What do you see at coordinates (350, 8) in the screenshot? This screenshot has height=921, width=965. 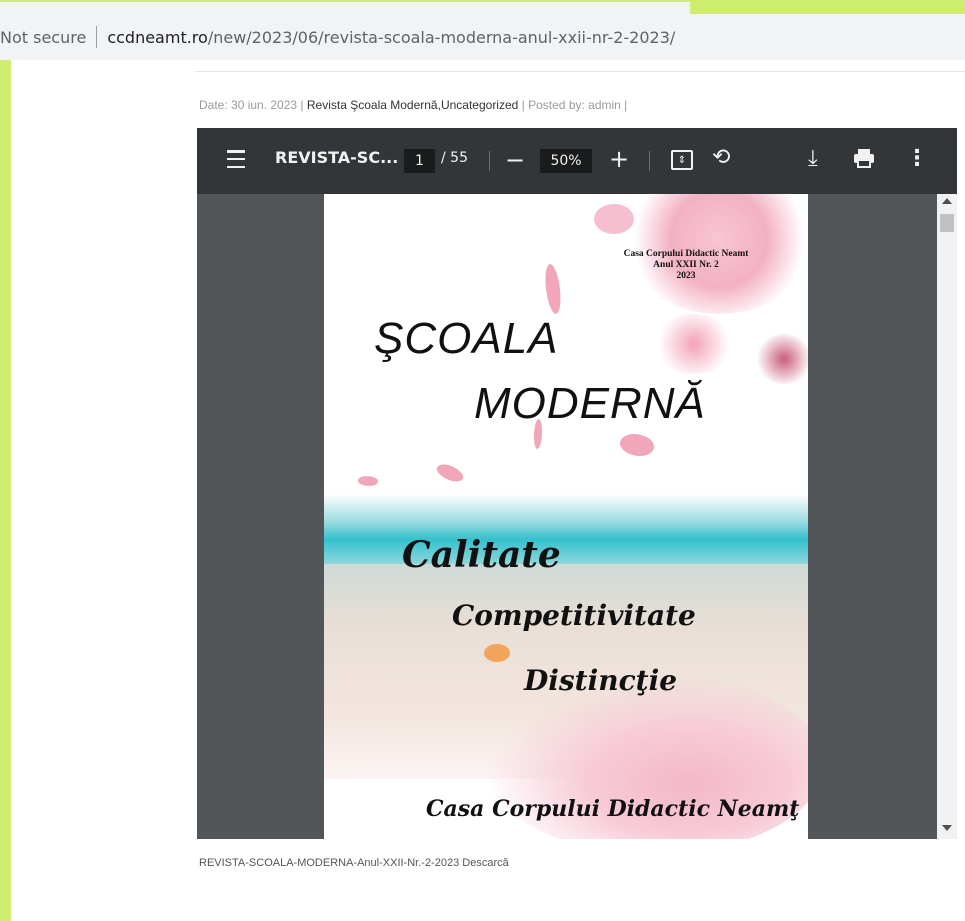 I see `browser-tab-strip` at bounding box center [350, 8].